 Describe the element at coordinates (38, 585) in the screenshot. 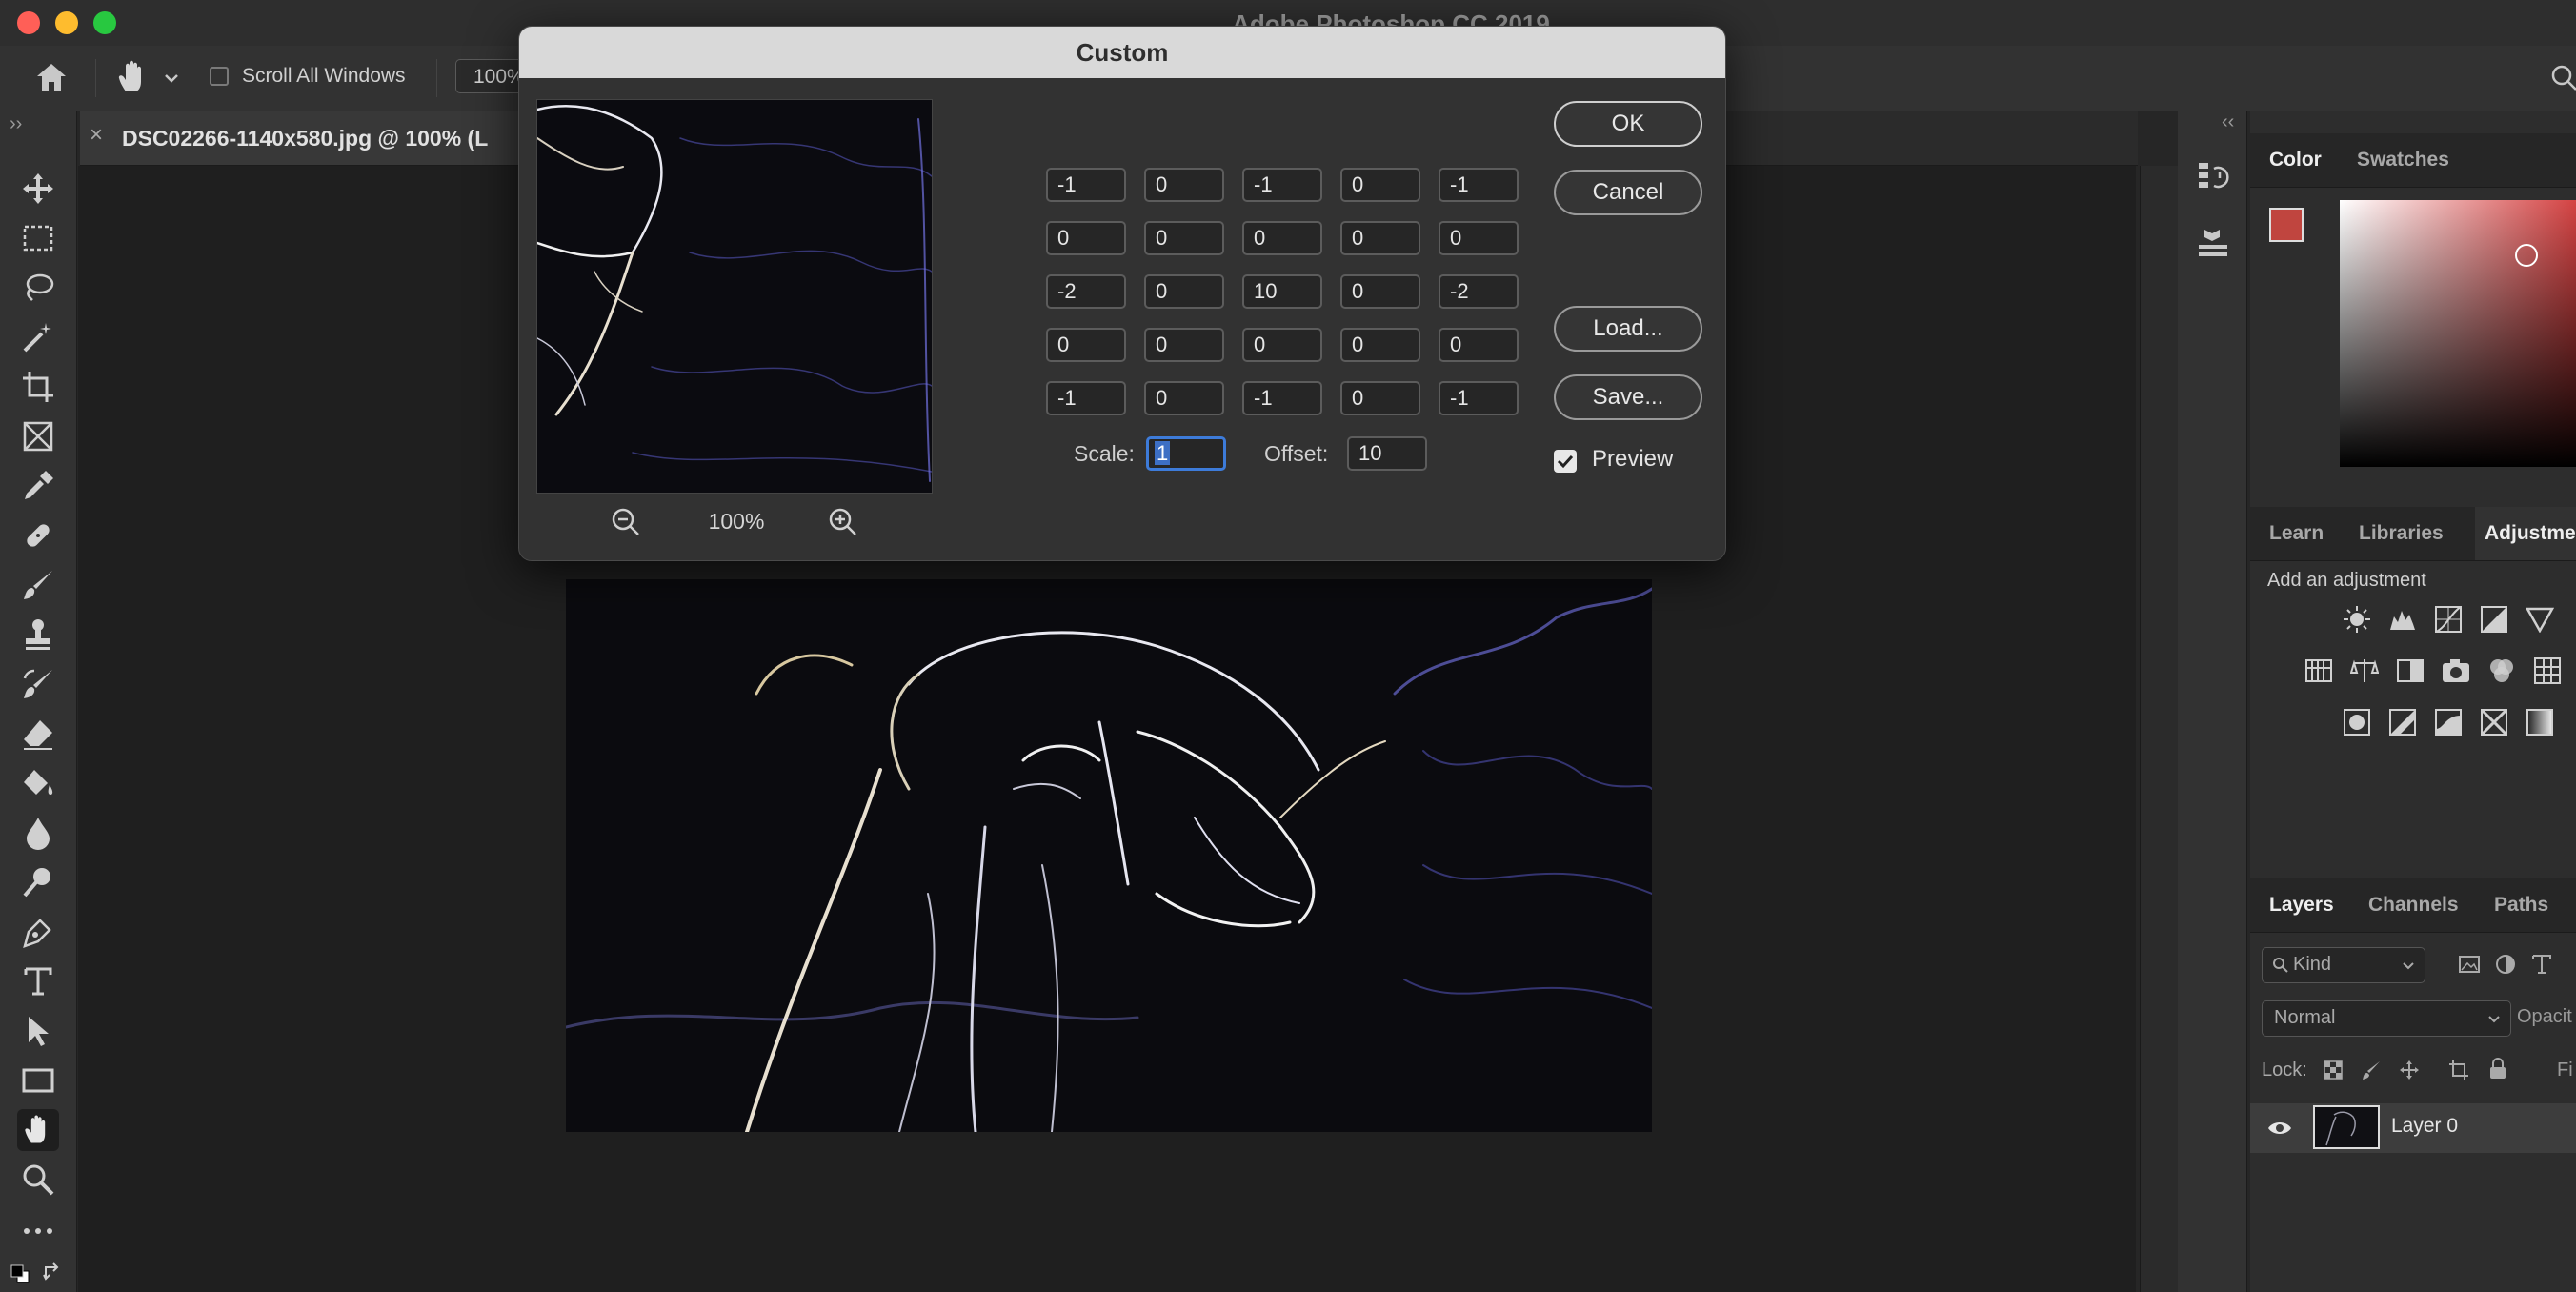

I see `brush-tool-icon` at that location.